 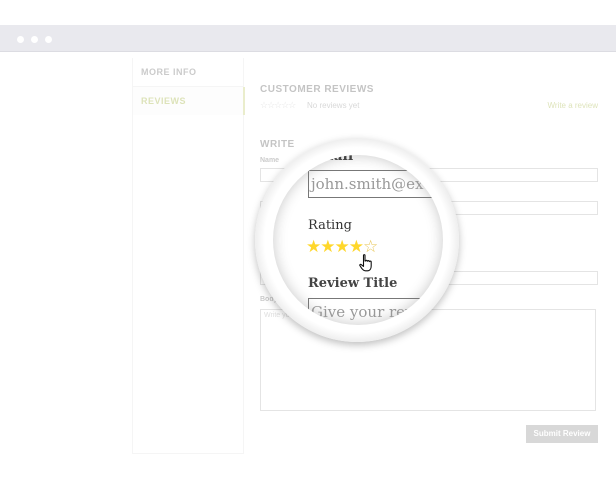 I want to click on magnified-email-label: Email, so click(x=331, y=159).